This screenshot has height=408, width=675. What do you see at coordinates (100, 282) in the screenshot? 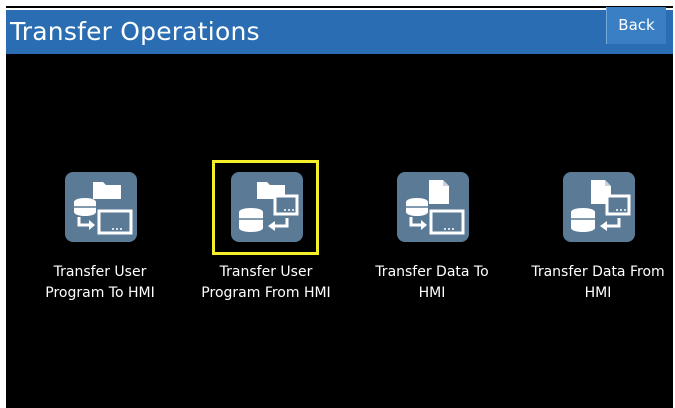
I see `op-label-program-to-hmi: Transfer User Program To HMI` at bounding box center [100, 282].